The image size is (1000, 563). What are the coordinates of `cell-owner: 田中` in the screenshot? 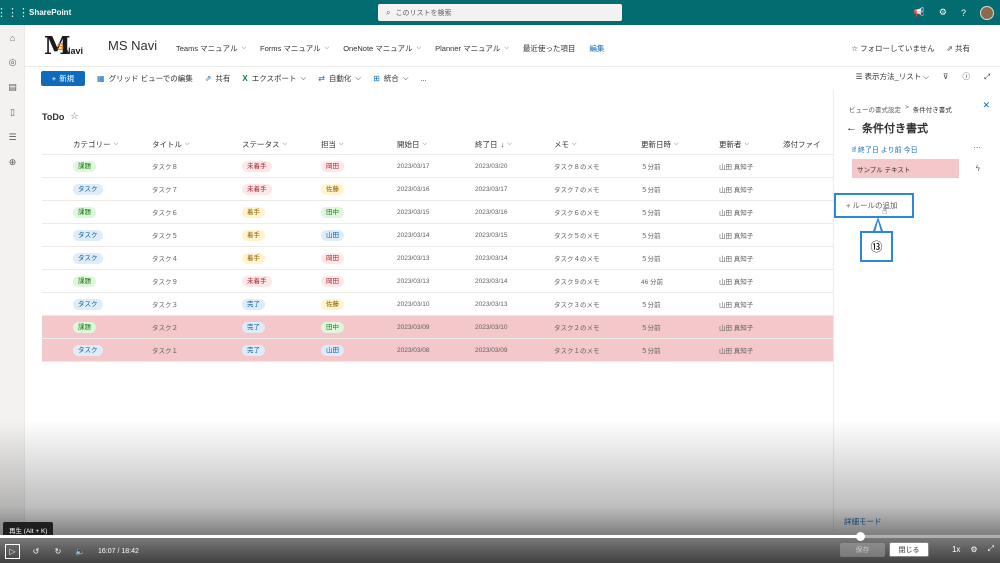 It's located at (332, 327).